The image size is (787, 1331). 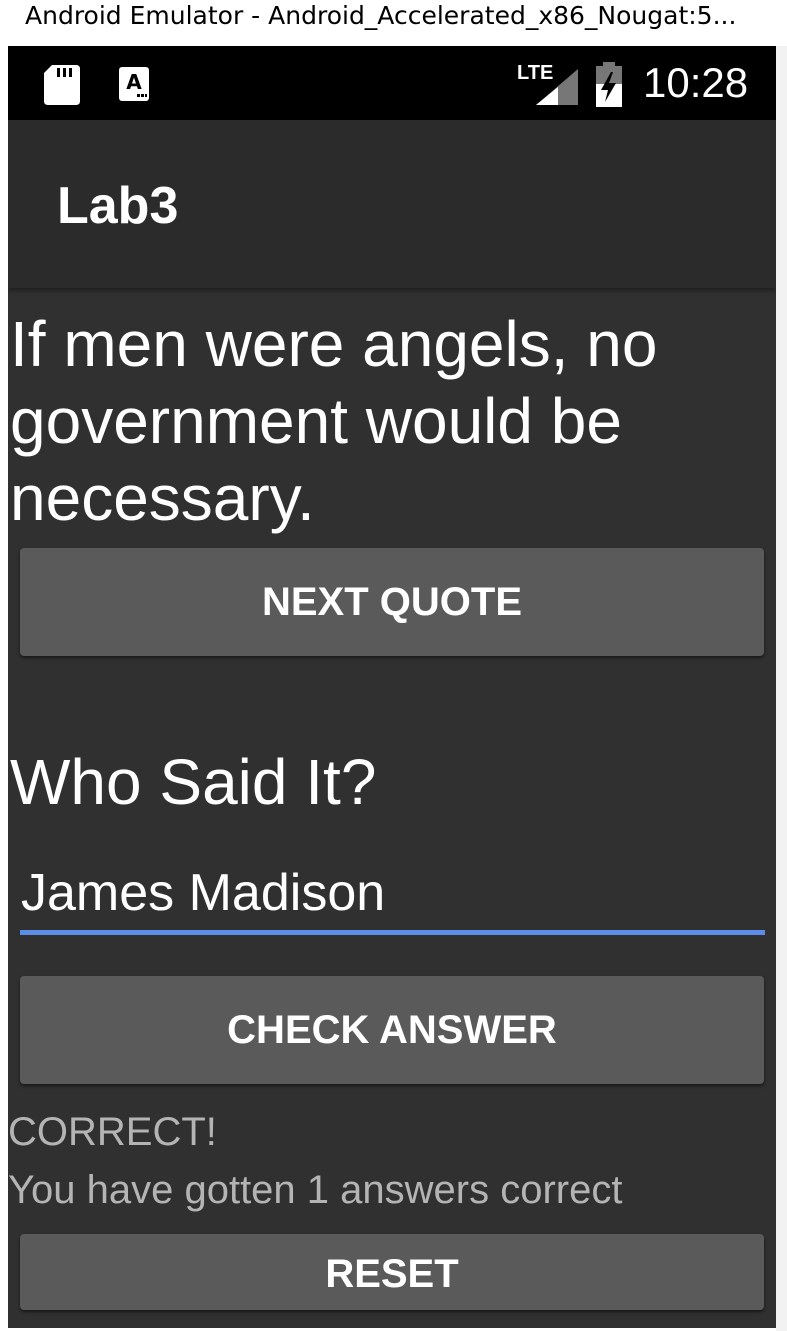 What do you see at coordinates (392, 83) in the screenshot?
I see `status-bar: A LTE 10:28` at bounding box center [392, 83].